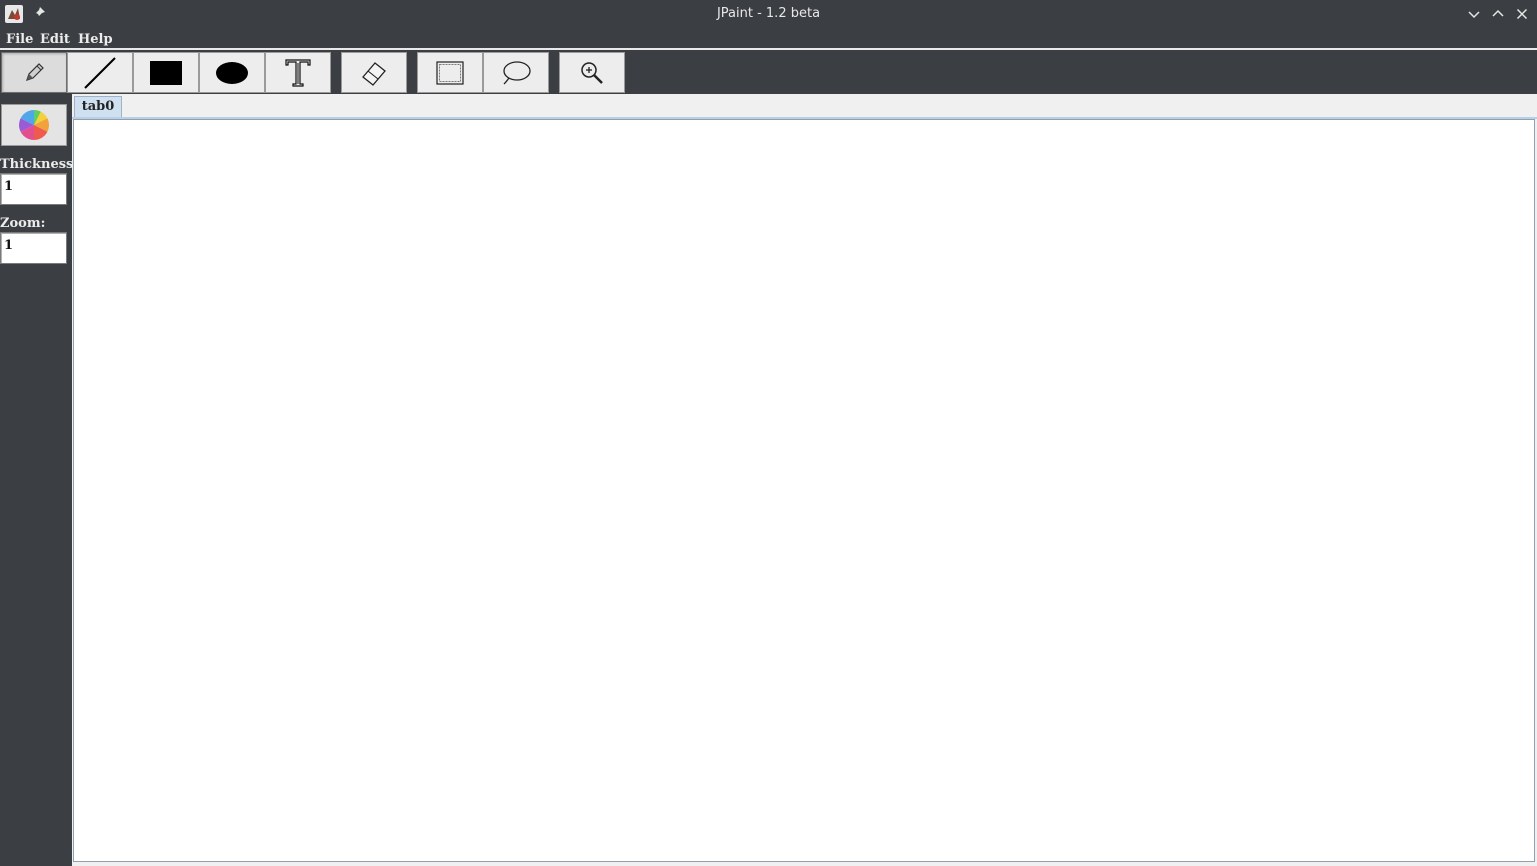 The width and height of the screenshot is (1537, 866). I want to click on color-picker-button, so click(34, 125).